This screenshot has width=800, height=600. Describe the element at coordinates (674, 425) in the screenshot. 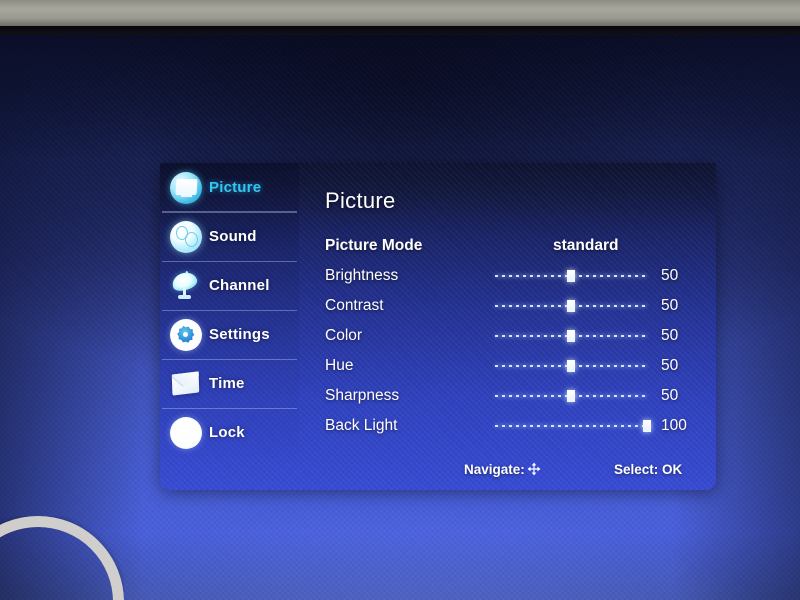

I see `row-value: 100` at that location.